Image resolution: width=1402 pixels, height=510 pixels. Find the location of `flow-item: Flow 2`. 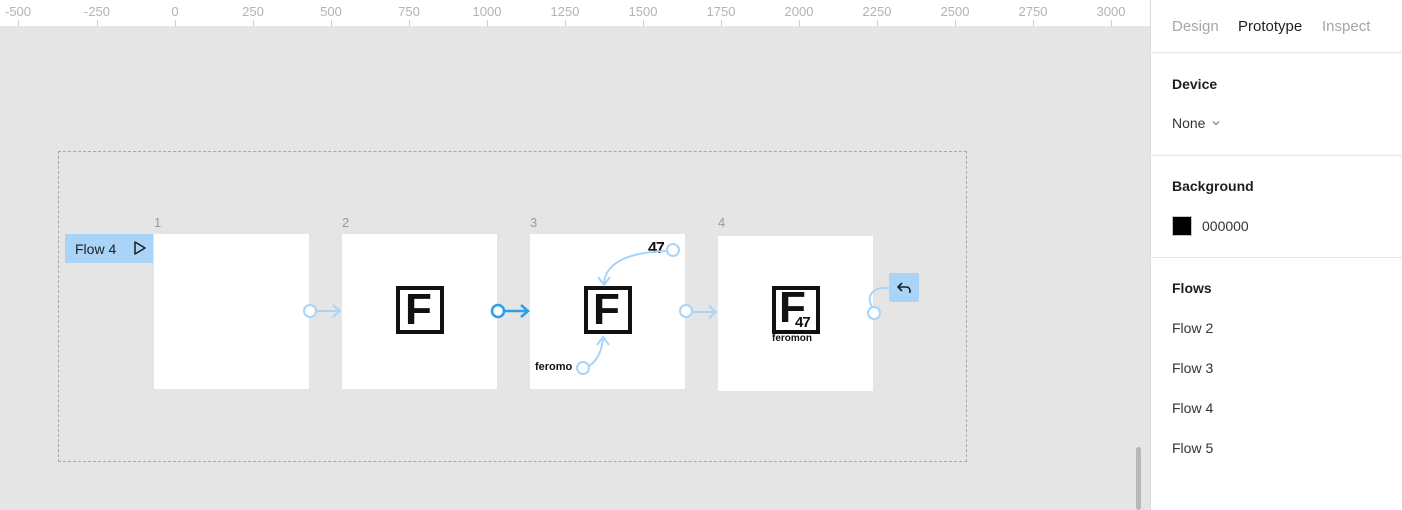

flow-item: Flow 2 is located at coordinates (1192, 328).